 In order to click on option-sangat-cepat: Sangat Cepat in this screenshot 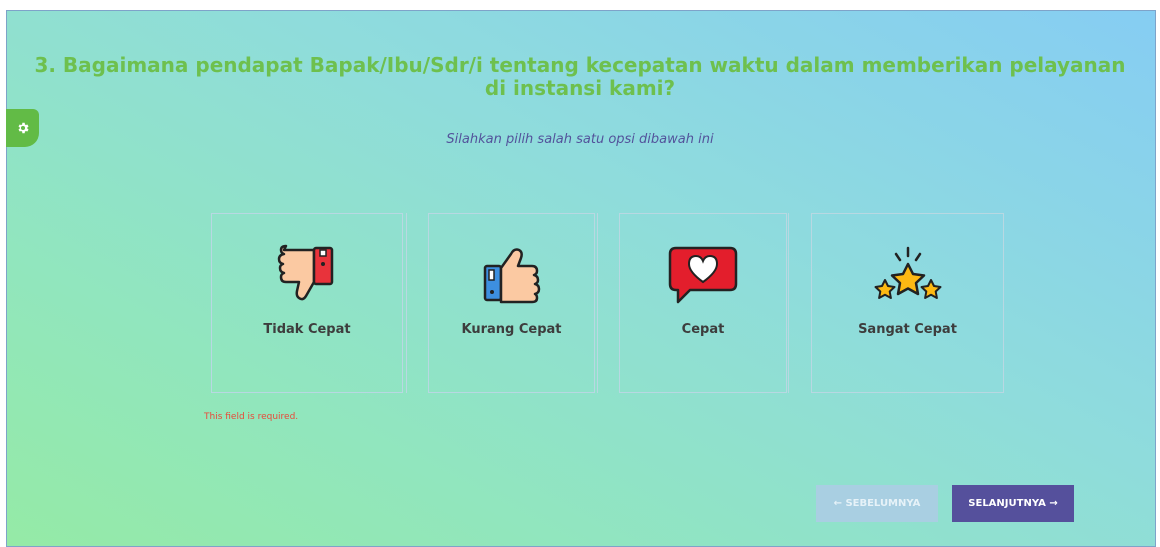, I will do `click(907, 303)`.